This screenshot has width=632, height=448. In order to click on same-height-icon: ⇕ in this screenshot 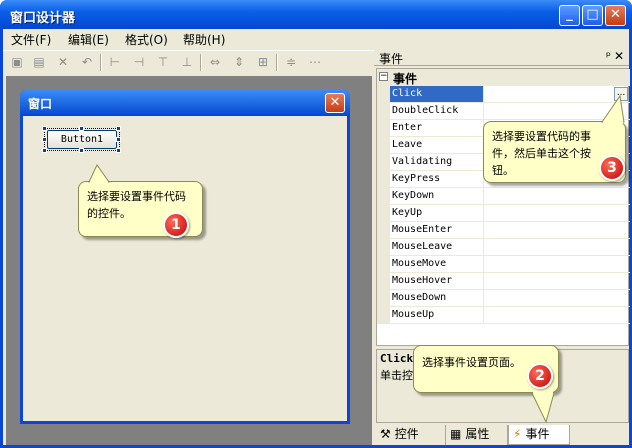, I will do `click(239, 62)`.